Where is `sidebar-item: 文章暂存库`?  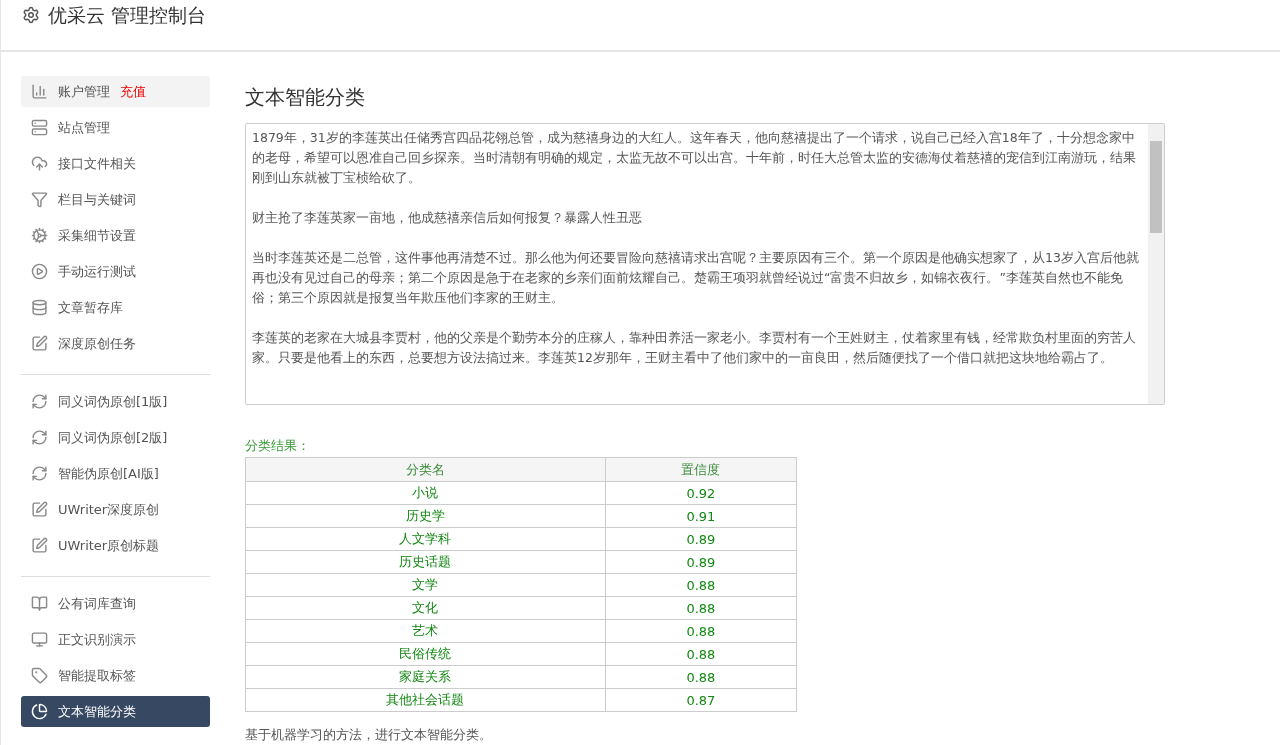 sidebar-item: 文章暂存库 is located at coordinates (115, 307).